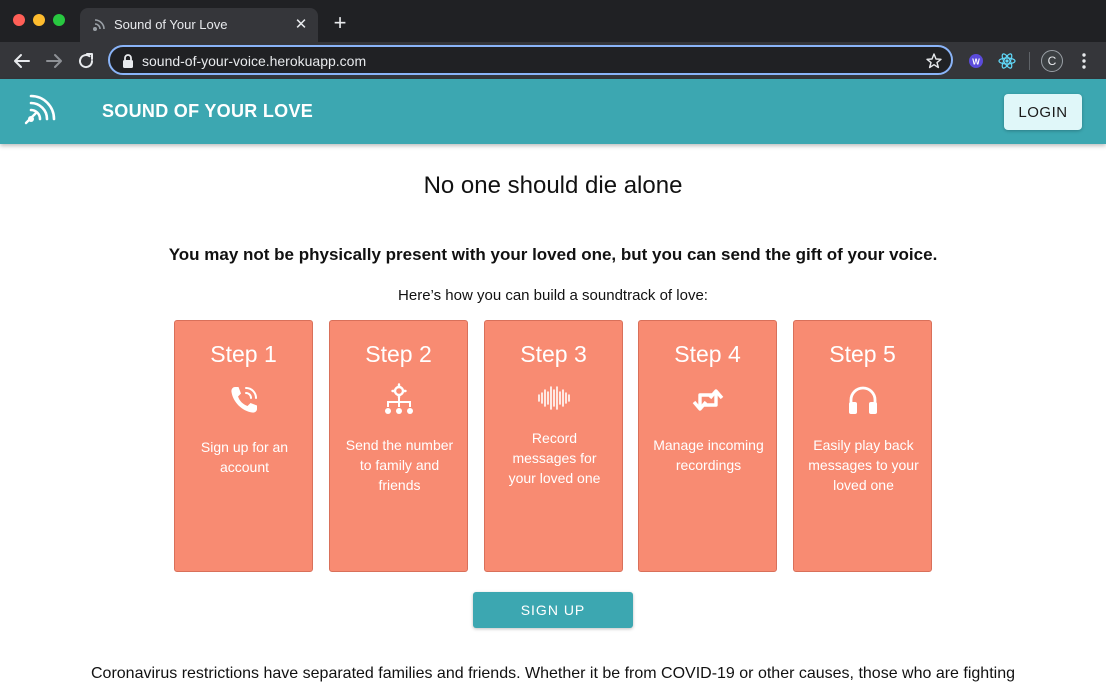  Describe the element at coordinates (340, 23) in the screenshot. I see `new-tab-icon: +` at that location.